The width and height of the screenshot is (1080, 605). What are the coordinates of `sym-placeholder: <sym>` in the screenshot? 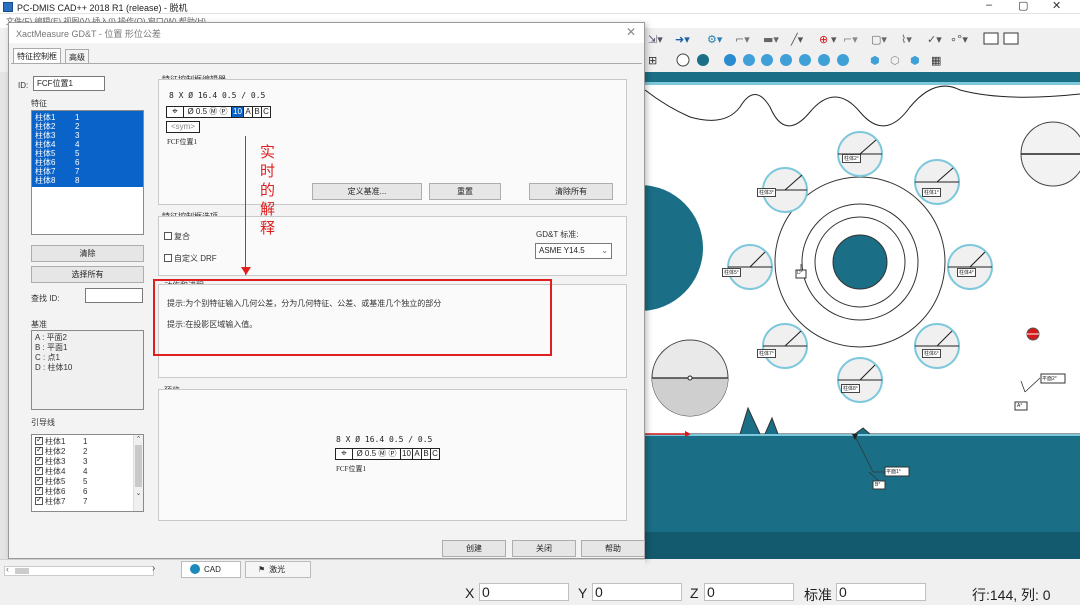 It's located at (183, 127).